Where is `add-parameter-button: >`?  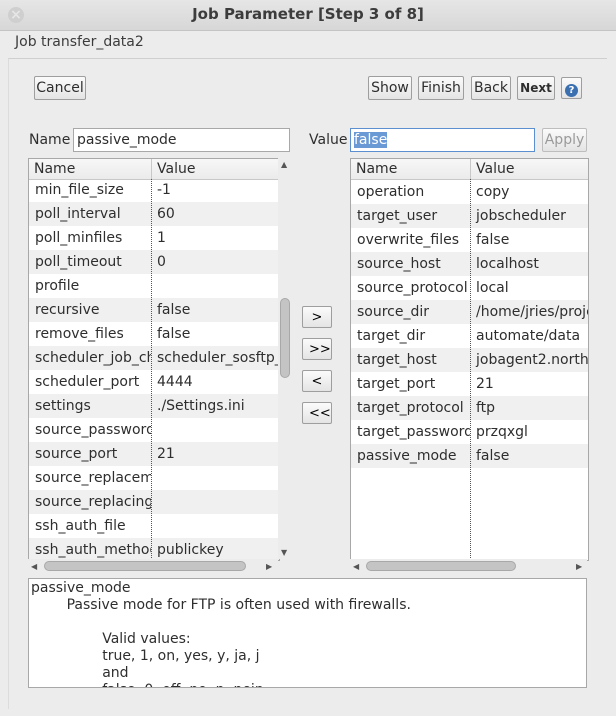
add-parameter-button: > is located at coordinates (317, 317).